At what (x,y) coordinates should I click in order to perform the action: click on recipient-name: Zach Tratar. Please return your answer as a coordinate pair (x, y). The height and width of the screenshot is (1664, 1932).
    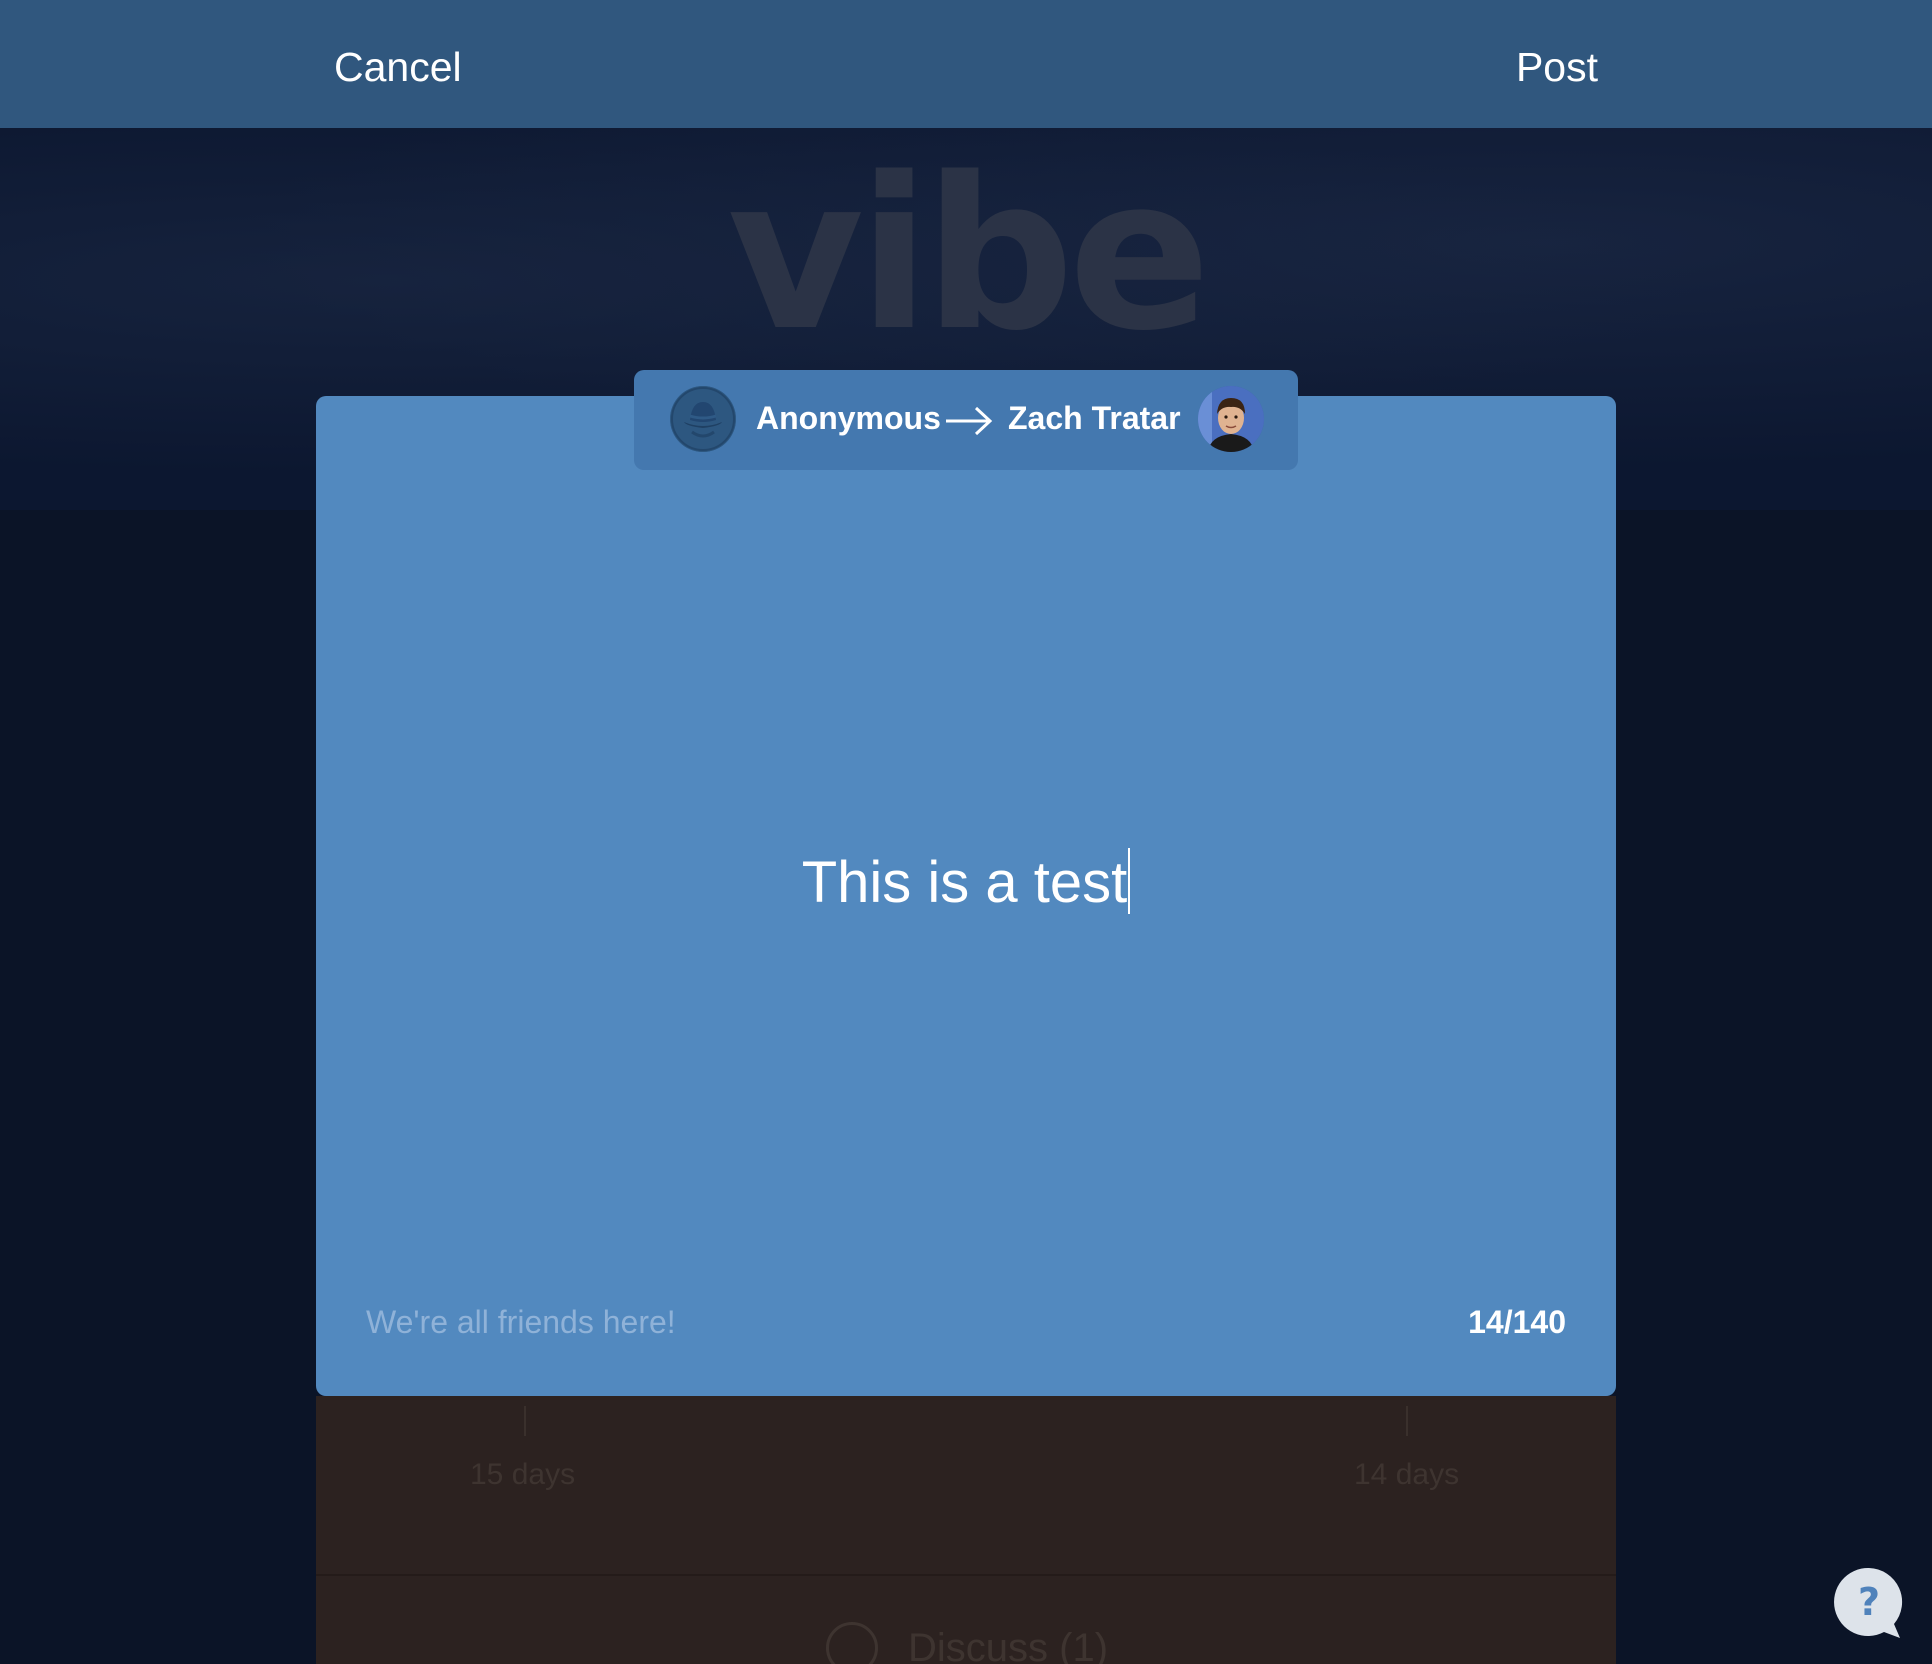
    Looking at the image, I should click on (1094, 418).